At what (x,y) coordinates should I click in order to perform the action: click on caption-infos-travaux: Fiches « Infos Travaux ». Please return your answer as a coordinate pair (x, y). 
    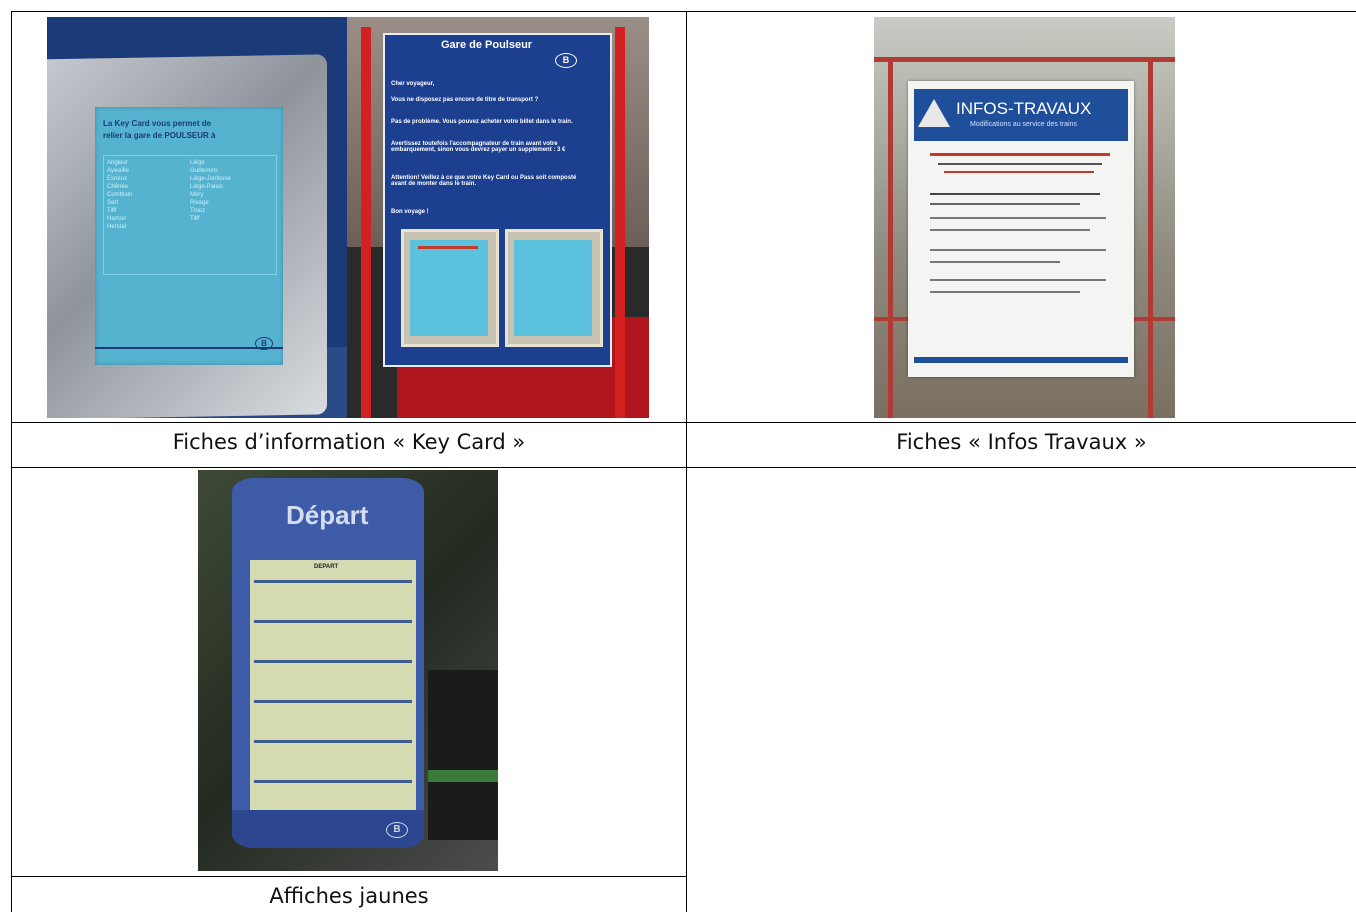
    Looking at the image, I should click on (1021, 442).